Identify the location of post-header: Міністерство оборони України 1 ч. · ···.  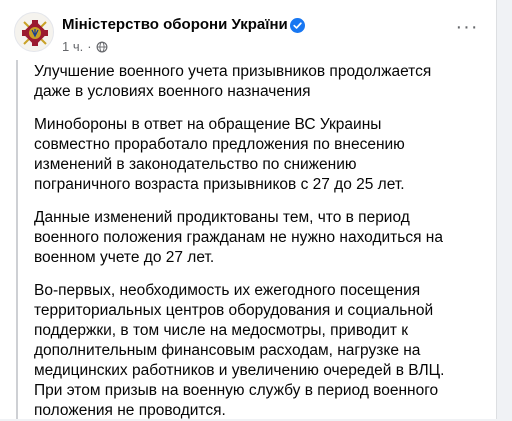
(249, 36).